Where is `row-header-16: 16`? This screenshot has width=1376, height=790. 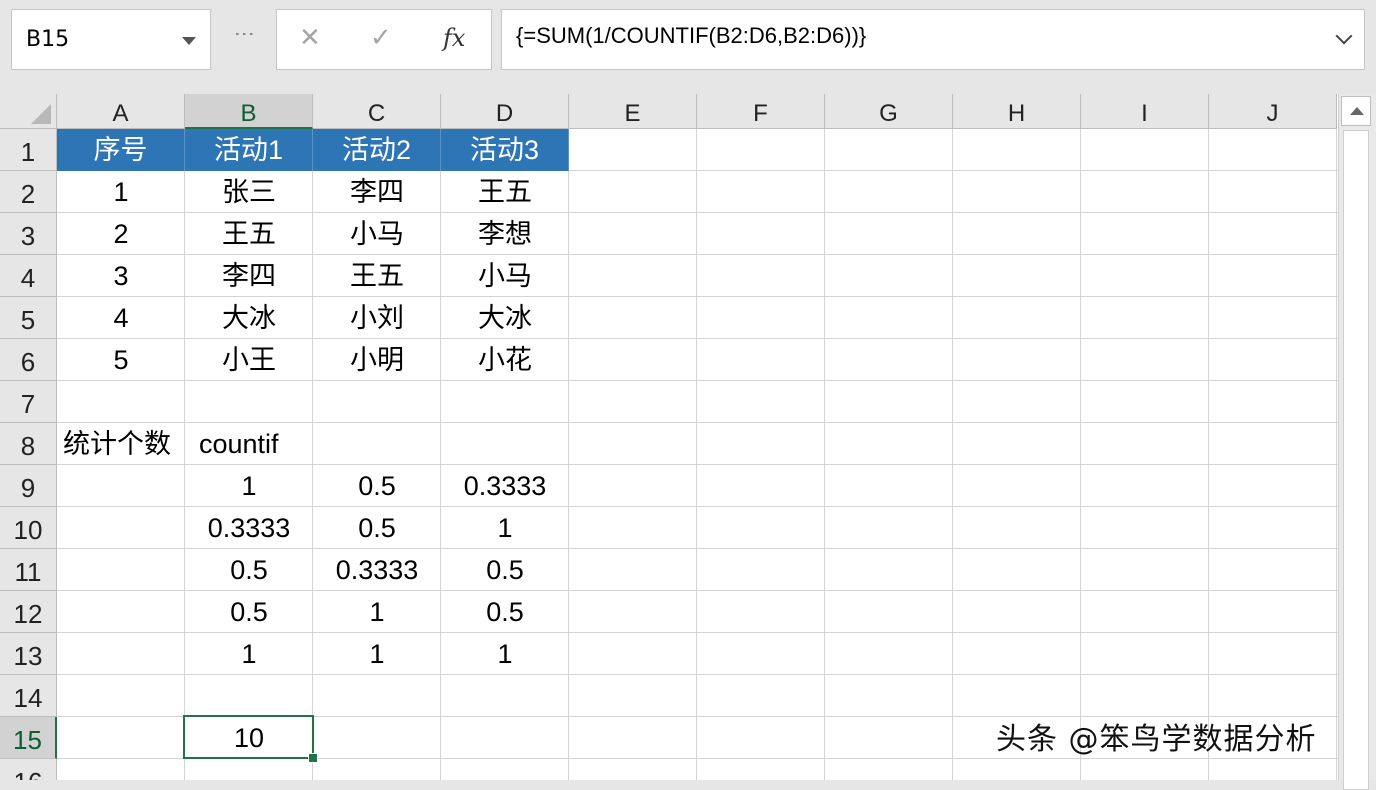 row-header-16: 16 is located at coordinates (28, 769).